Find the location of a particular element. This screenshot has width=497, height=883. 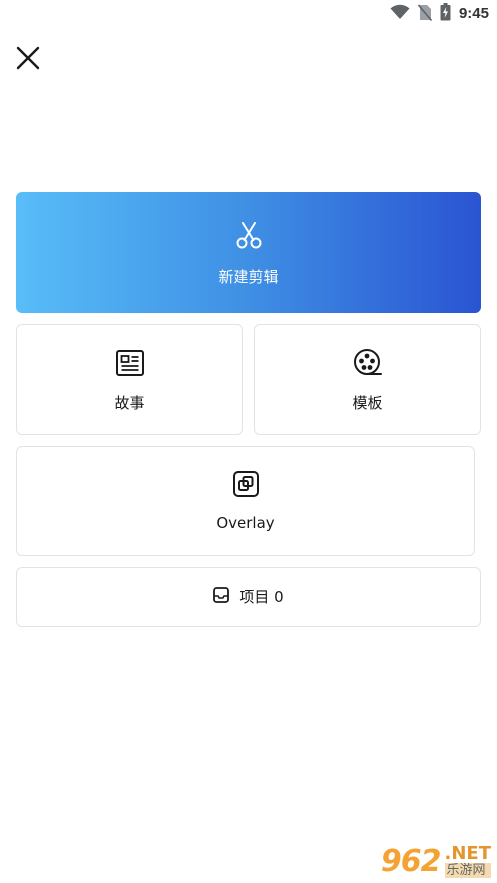

story-button: 故事 is located at coordinates (129, 379).